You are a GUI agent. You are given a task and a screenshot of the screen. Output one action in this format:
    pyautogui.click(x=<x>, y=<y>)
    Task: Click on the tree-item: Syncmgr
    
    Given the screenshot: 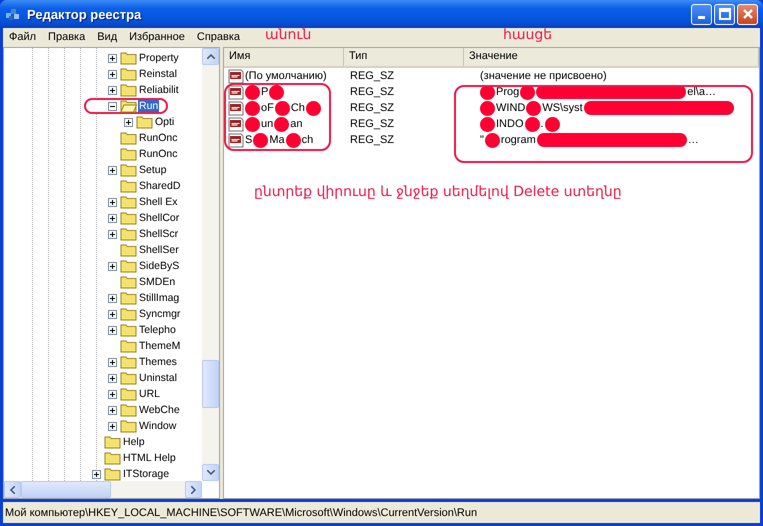 What is the action you would take?
    pyautogui.click(x=160, y=314)
    